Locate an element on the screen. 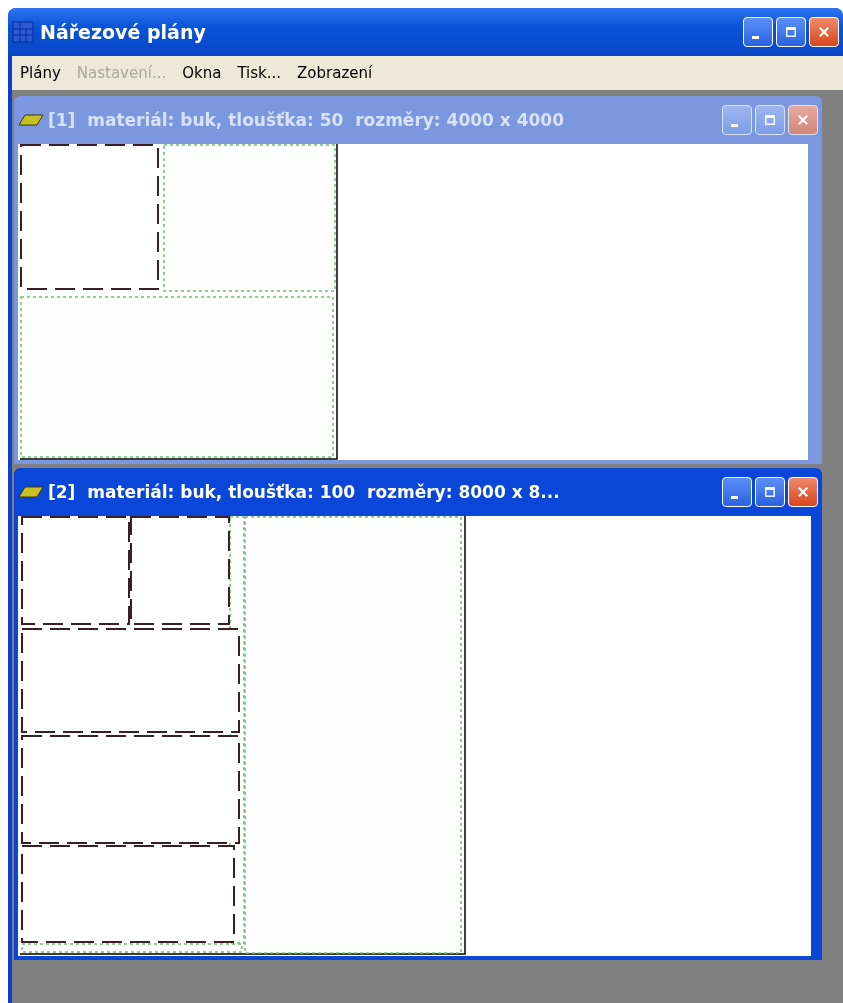 The width and height of the screenshot is (843, 1003). menu-item: Okna is located at coordinates (202, 73).